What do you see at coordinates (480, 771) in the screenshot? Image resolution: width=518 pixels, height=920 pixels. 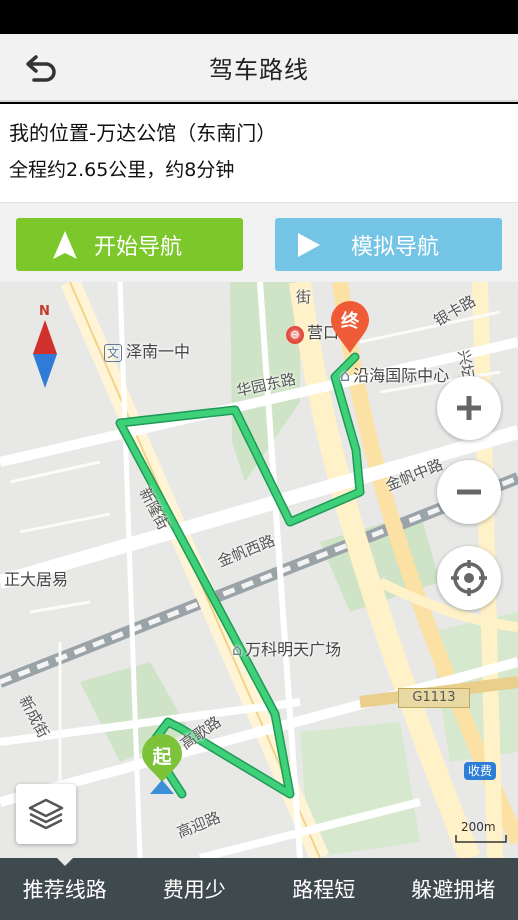 I see `toll-badge: 收费` at bounding box center [480, 771].